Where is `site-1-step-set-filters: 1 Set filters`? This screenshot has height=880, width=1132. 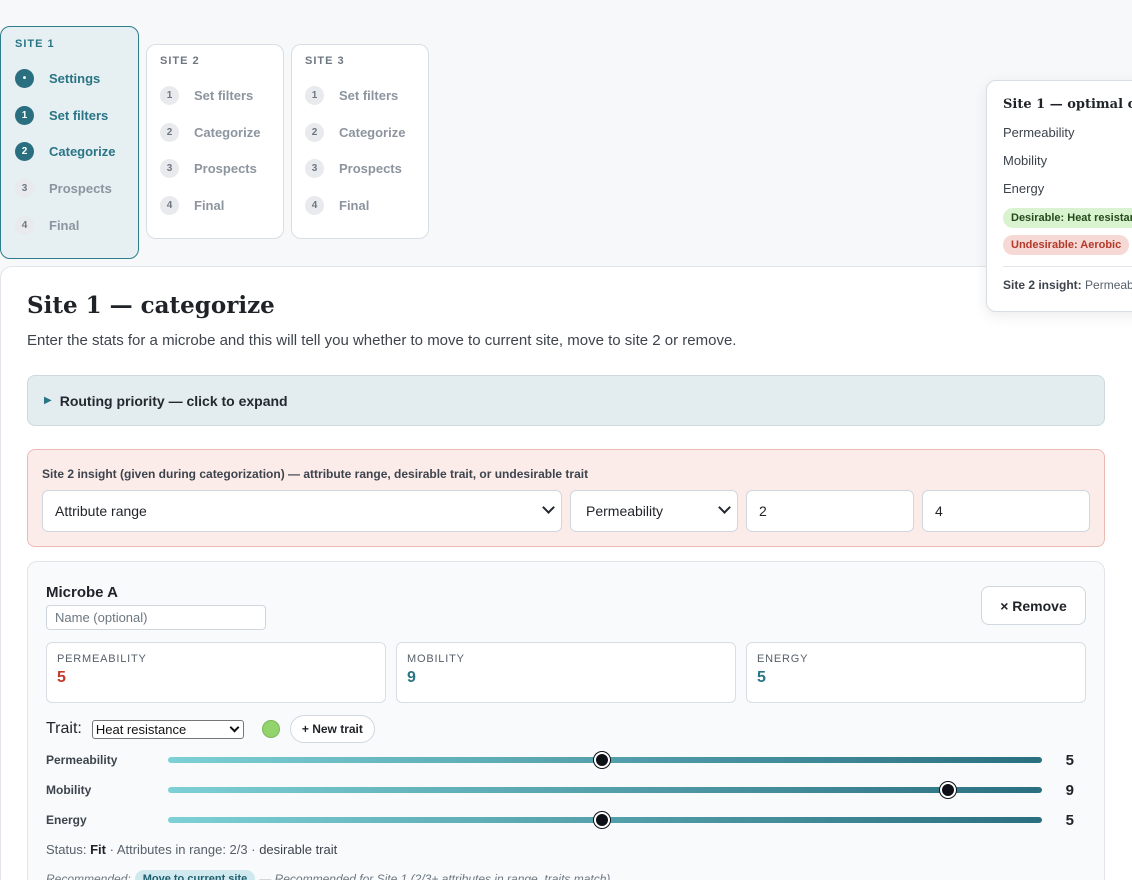 site-1-step-set-filters: 1 Set filters is located at coordinates (69, 115).